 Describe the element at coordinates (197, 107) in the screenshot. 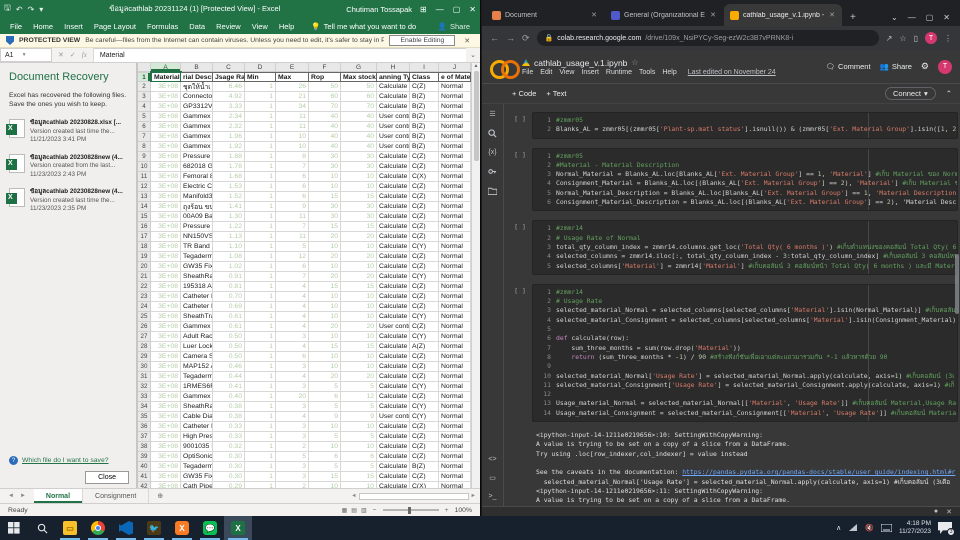

I see `cell: GP3312V5` at that location.